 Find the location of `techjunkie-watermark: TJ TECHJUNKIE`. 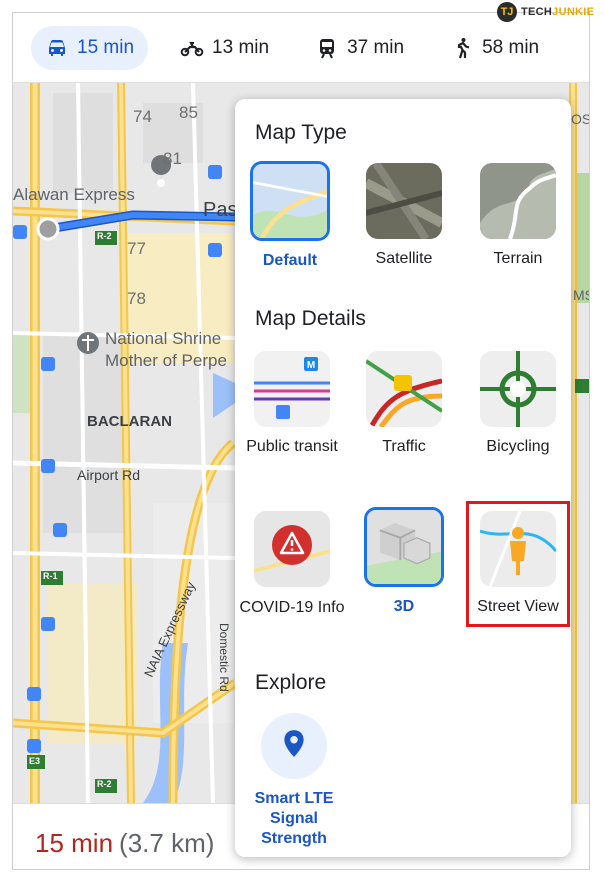

techjunkie-watermark: TJ TECHJUNKIE is located at coordinates (545, 12).